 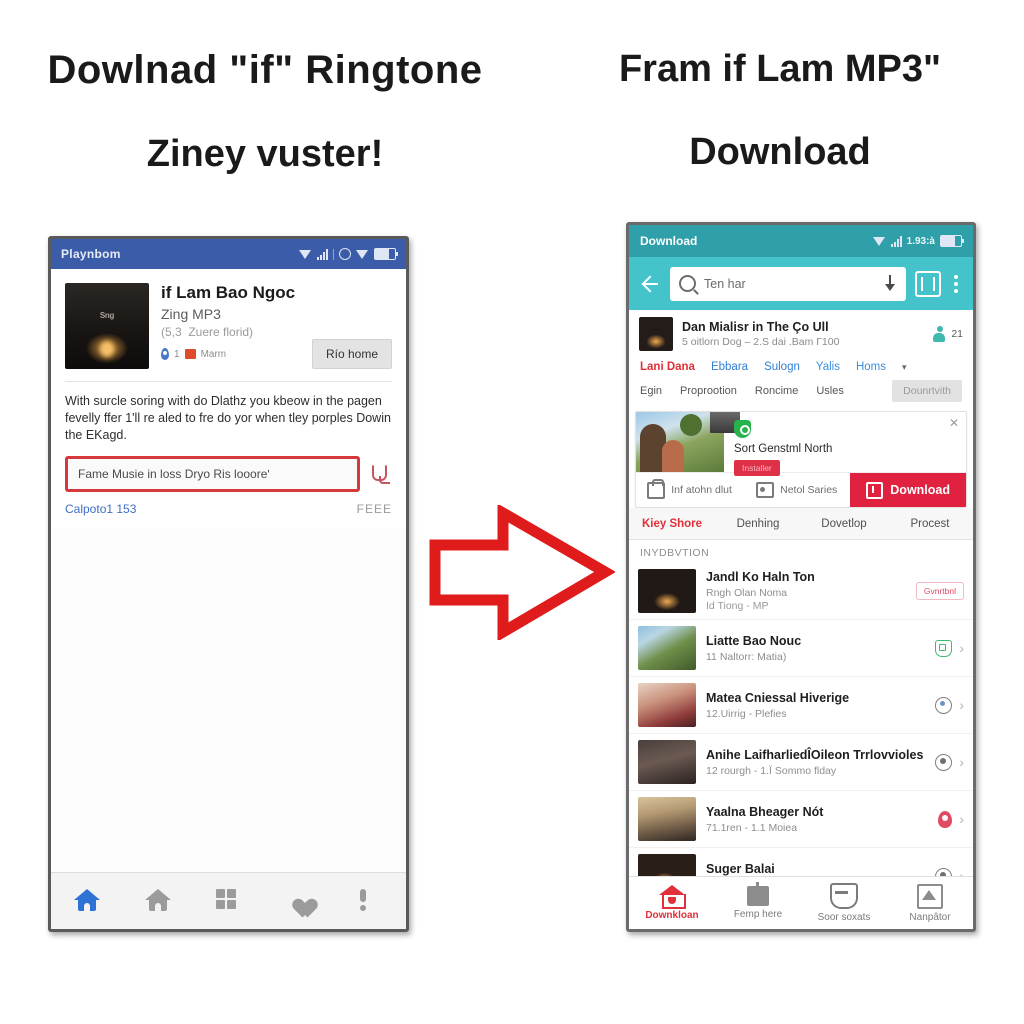 I want to click on sidebar-item-download: Downkloan, so click(x=672, y=903).